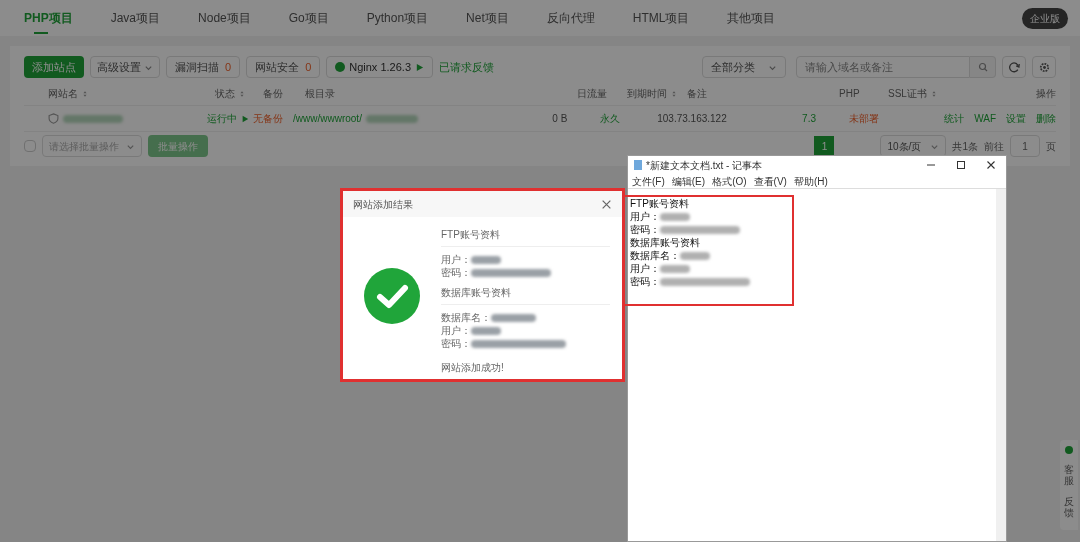  Describe the element at coordinates (648, 181) in the screenshot. I see `menu-item: 文件(F)` at that location.